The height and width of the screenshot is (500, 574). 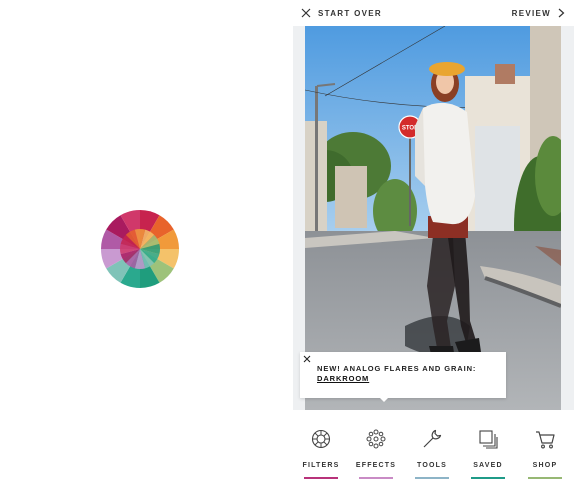 I want to click on tool-shop: SHOP, so click(x=545, y=452).